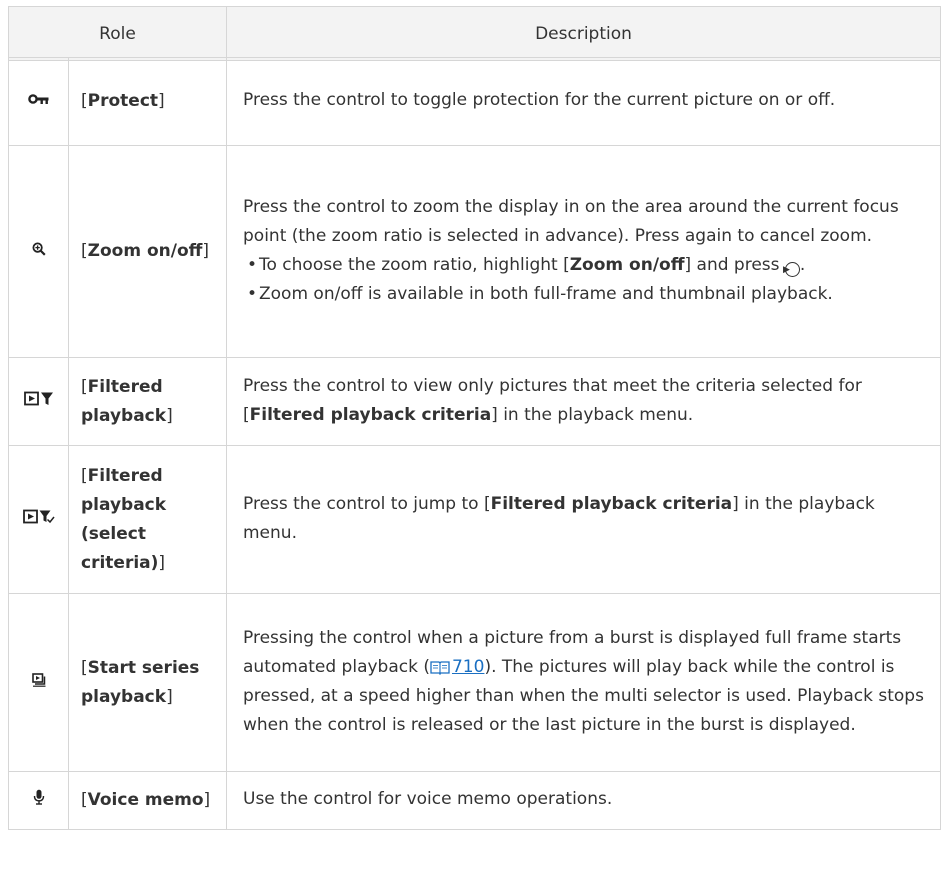 The image size is (948, 877). I want to click on page-reference-link: 710, so click(457, 667).